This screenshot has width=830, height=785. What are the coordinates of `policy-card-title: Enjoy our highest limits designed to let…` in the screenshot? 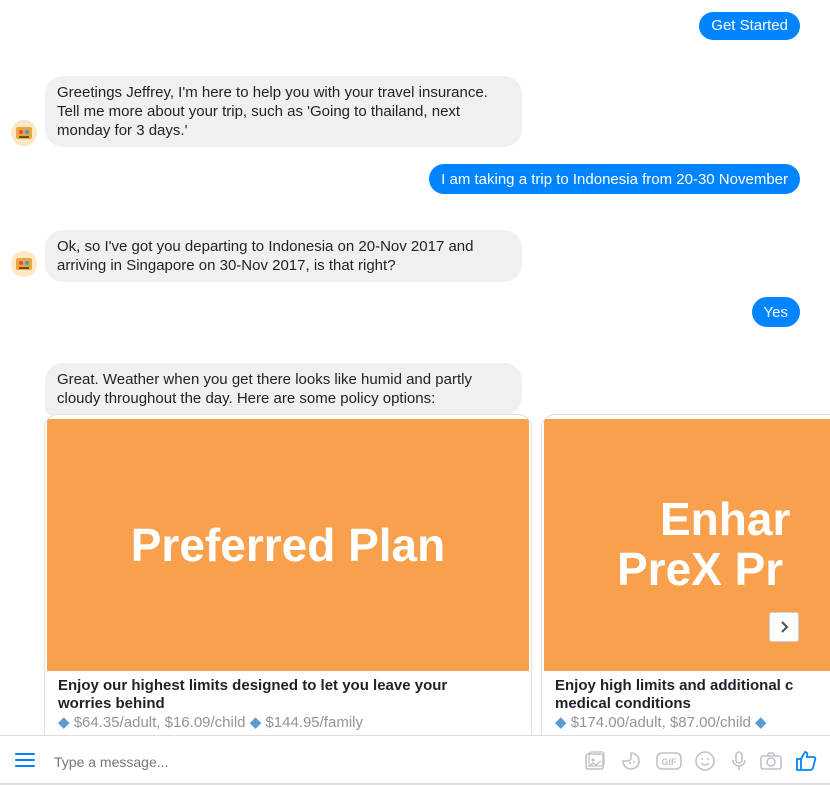 It's located at (253, 694).